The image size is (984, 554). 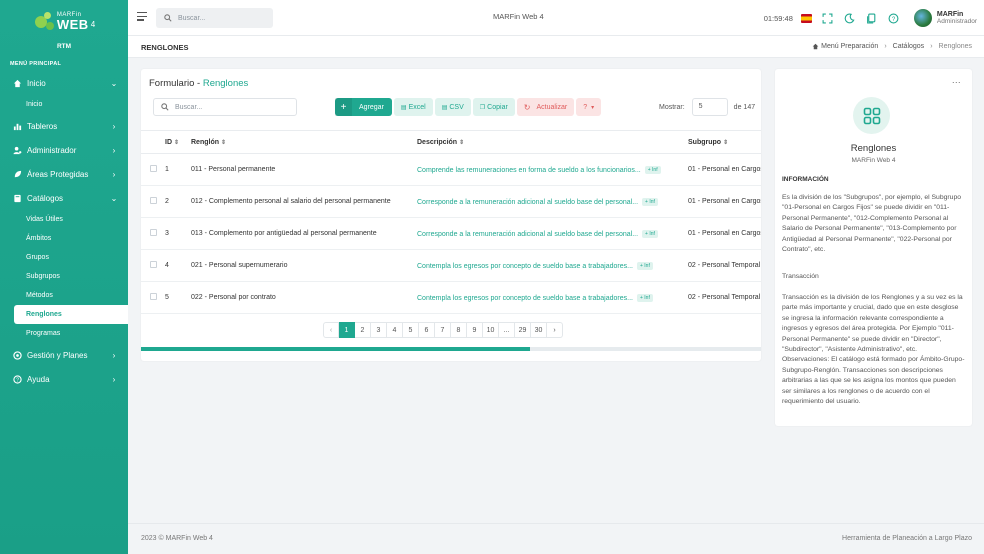 What do you see at coordinates (724, 142) in the screenshot?
I see `column-header-subgrupo: Subgrupo ⇕` at bounding box center [724, 142].